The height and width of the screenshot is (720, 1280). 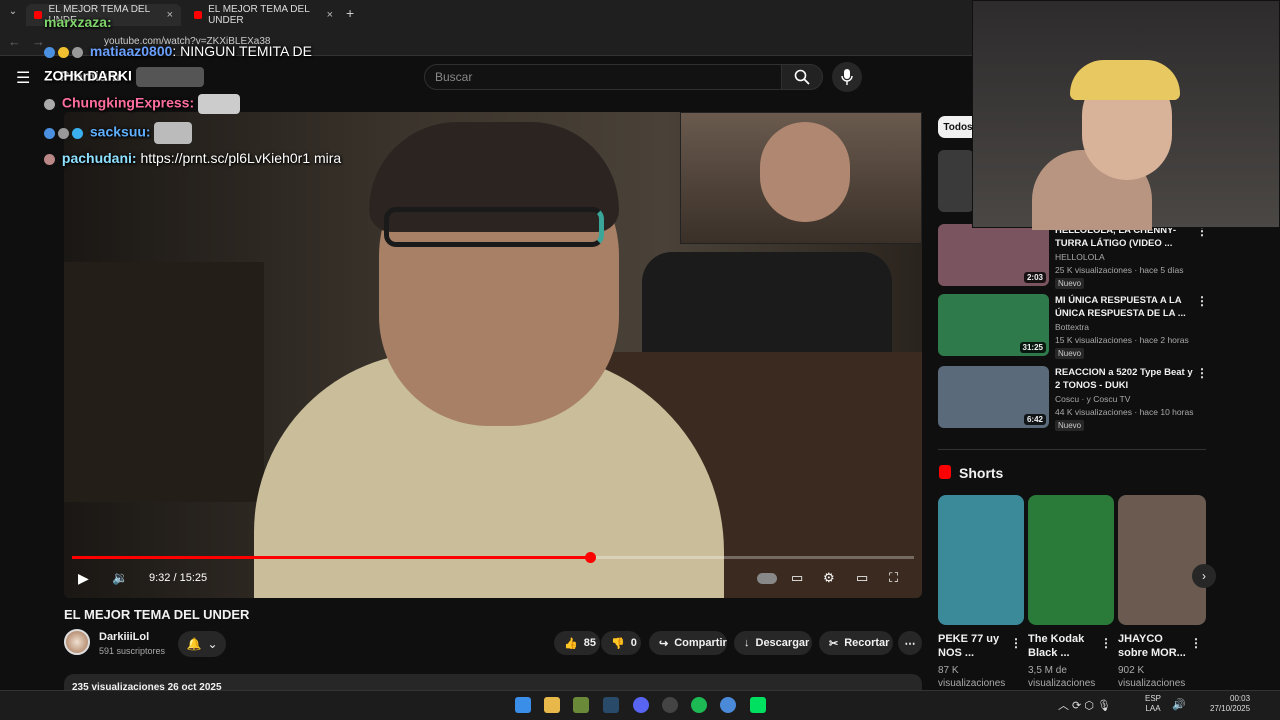 What do you see at coordinates (571, 643) in the screenshot?
I see `thumbs-up-icon: 👍` at bounding box center [571, 643].